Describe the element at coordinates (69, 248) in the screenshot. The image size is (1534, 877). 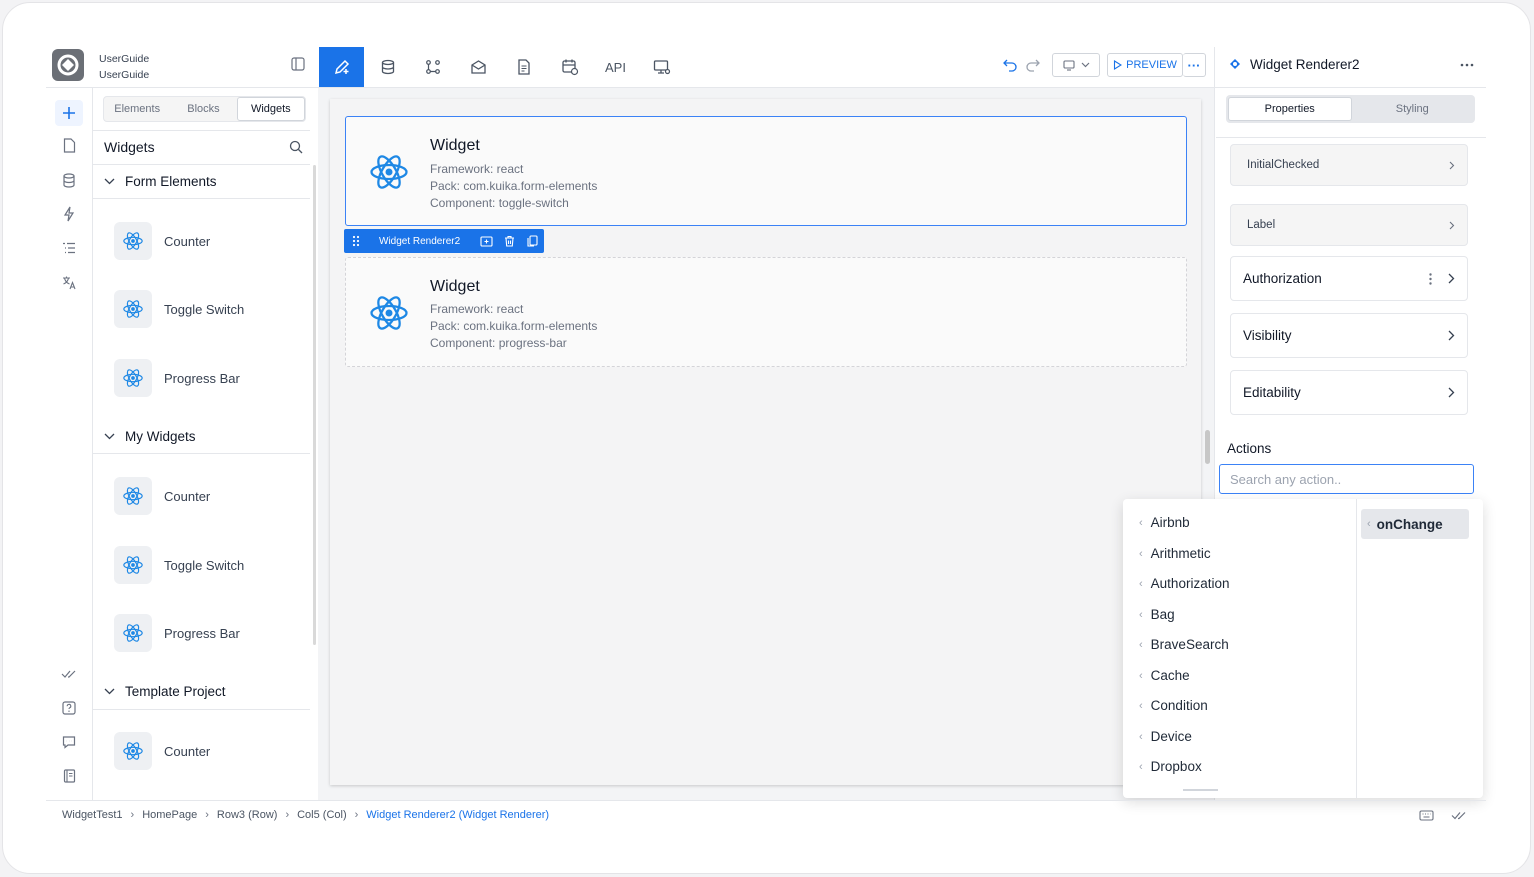
I see `list-tree-icon` at that location.